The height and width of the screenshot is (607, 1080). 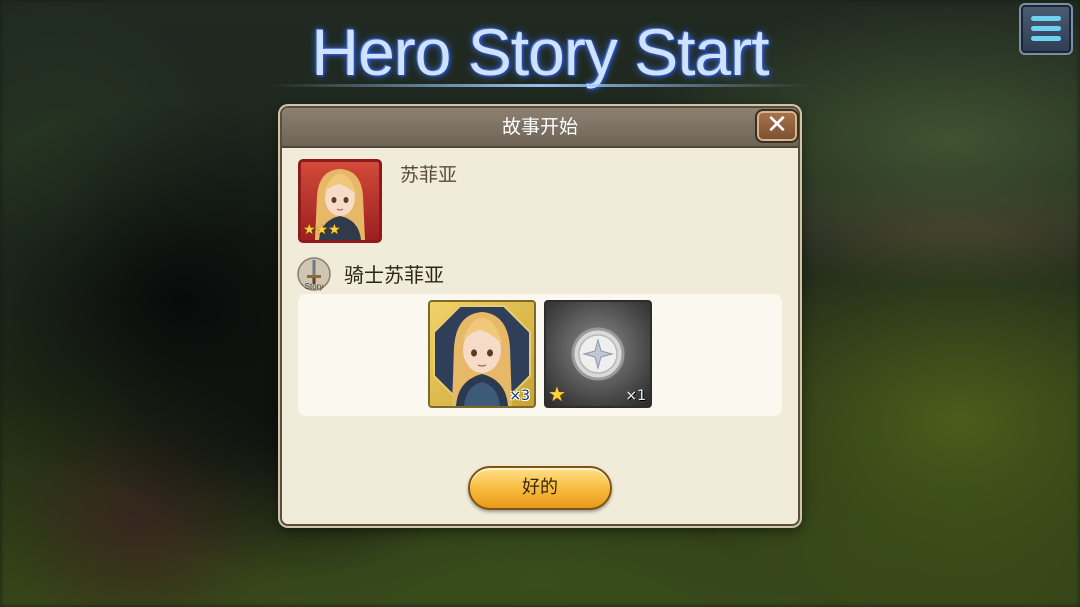 I want to click on menu-button, so click(x=1046, y=29).